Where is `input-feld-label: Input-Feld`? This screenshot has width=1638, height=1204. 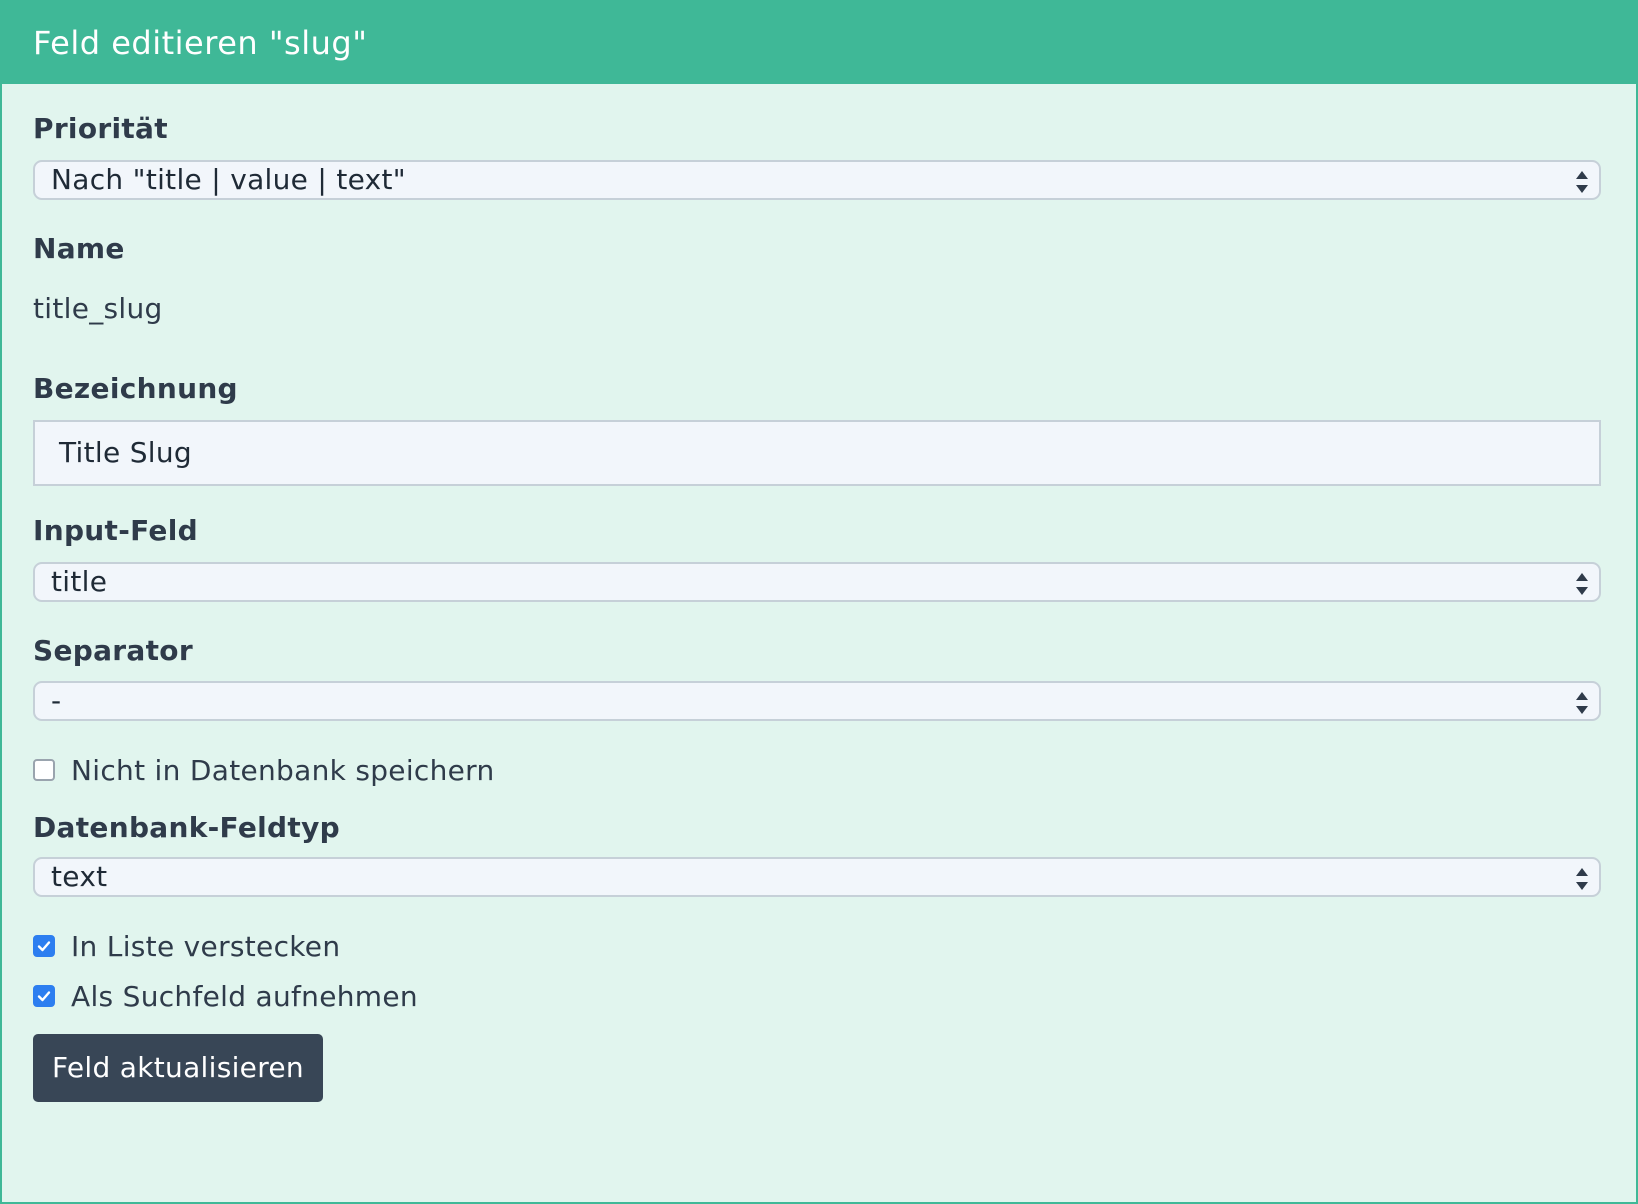 input-feld-label: Input-Feld is located at coordinates (115, 530).